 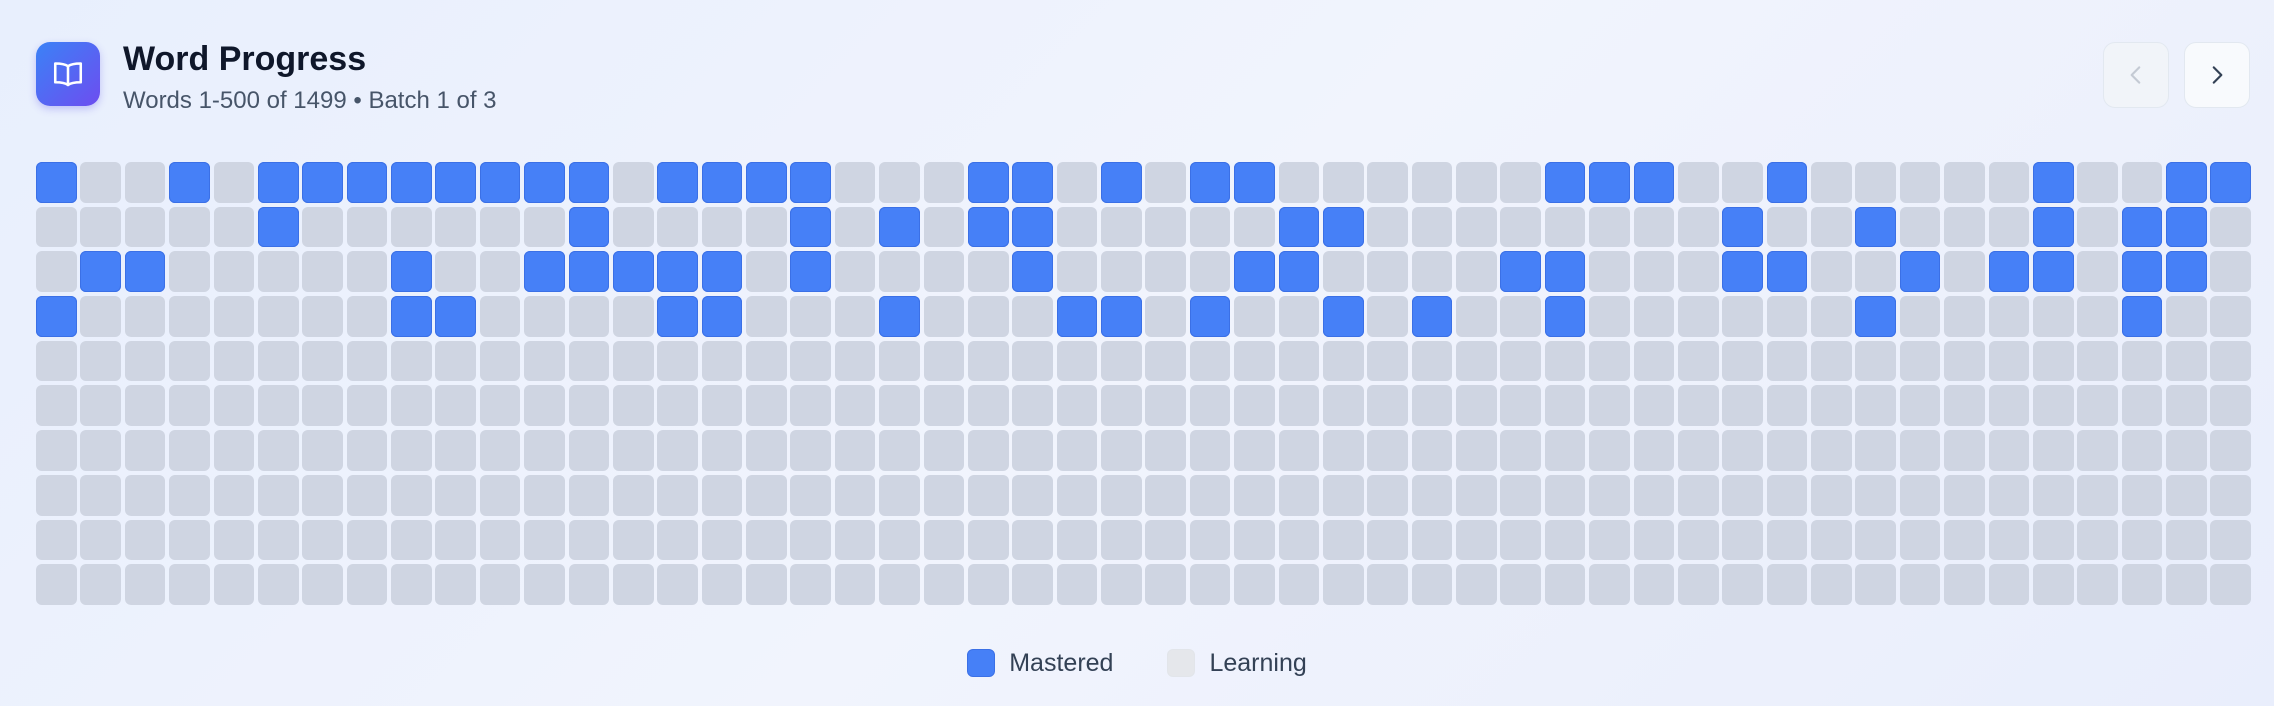 What do you see at coordinates (2217, 75) in the screenshot?
I see `next-batch-button` at bounding box center [2217, 75].